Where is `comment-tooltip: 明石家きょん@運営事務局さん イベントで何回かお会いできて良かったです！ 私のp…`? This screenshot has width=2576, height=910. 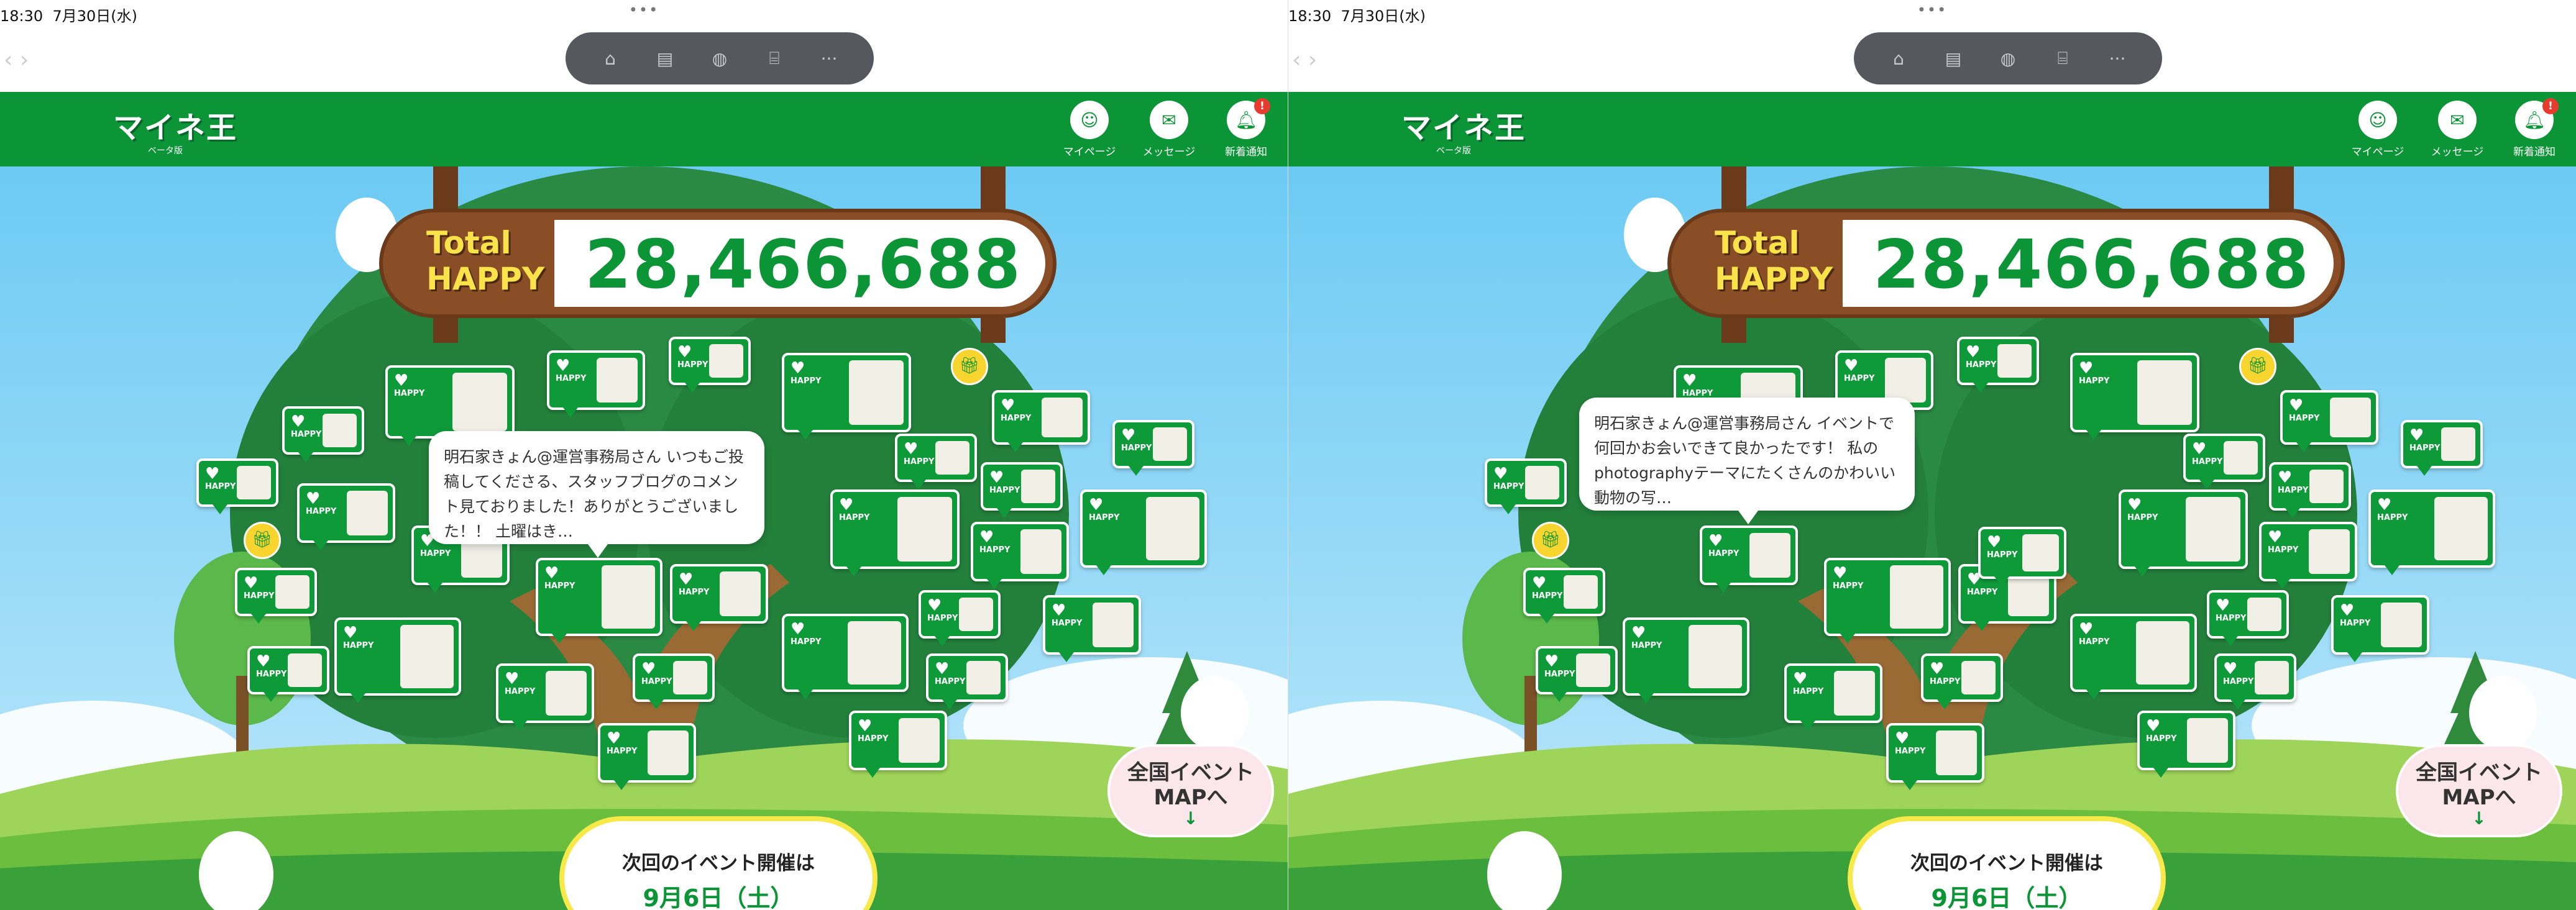
comment-tooltip: 明石家きょん@運営事務局さん イベントで何回かお会いできて良かったです！ 私のp… is located at coordinates (1747, 461).